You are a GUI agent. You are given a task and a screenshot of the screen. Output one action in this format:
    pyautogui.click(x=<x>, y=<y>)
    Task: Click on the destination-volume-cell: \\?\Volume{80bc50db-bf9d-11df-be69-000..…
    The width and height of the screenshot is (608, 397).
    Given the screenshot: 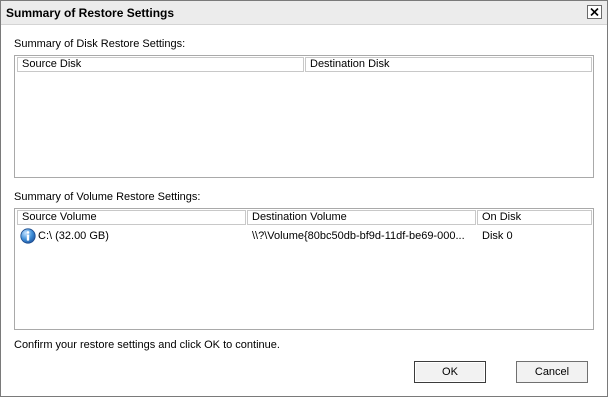 What is the action you would take?
    pyautogui.click(x=358, y=236)
    